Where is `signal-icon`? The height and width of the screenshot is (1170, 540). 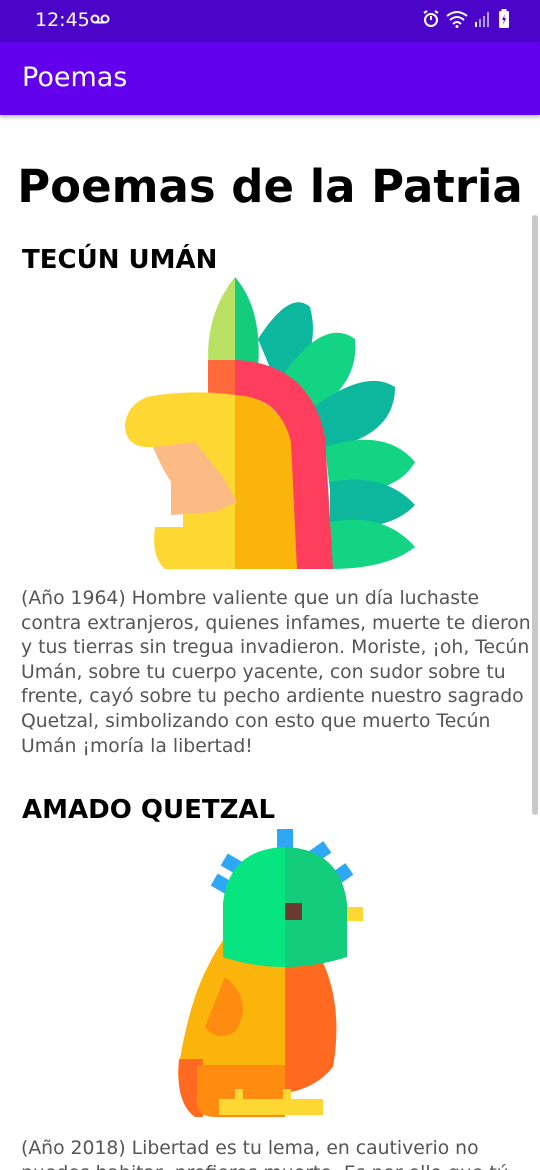 signal-icon is located at coordinates (483, 21).